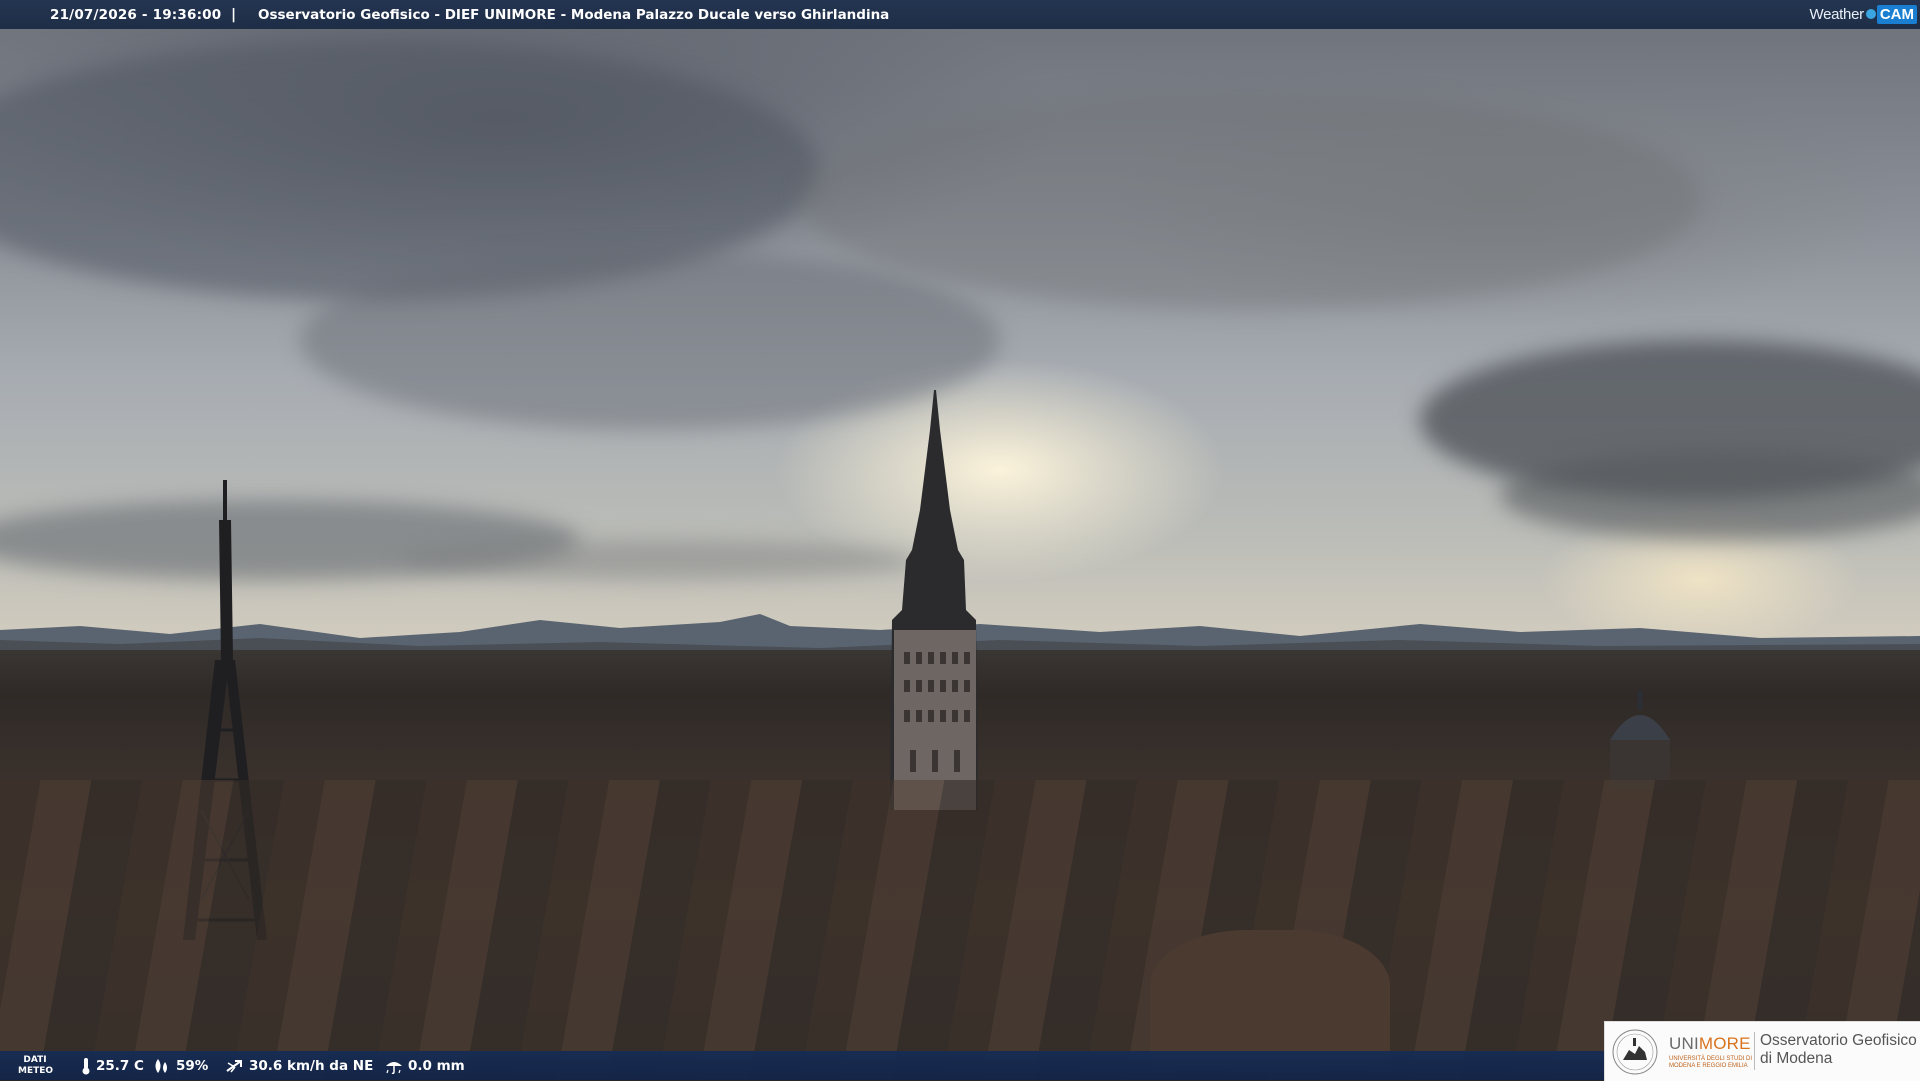 The image size is (1920, 1081). I want to click on university-seal-icon, so click(1635, 1052).